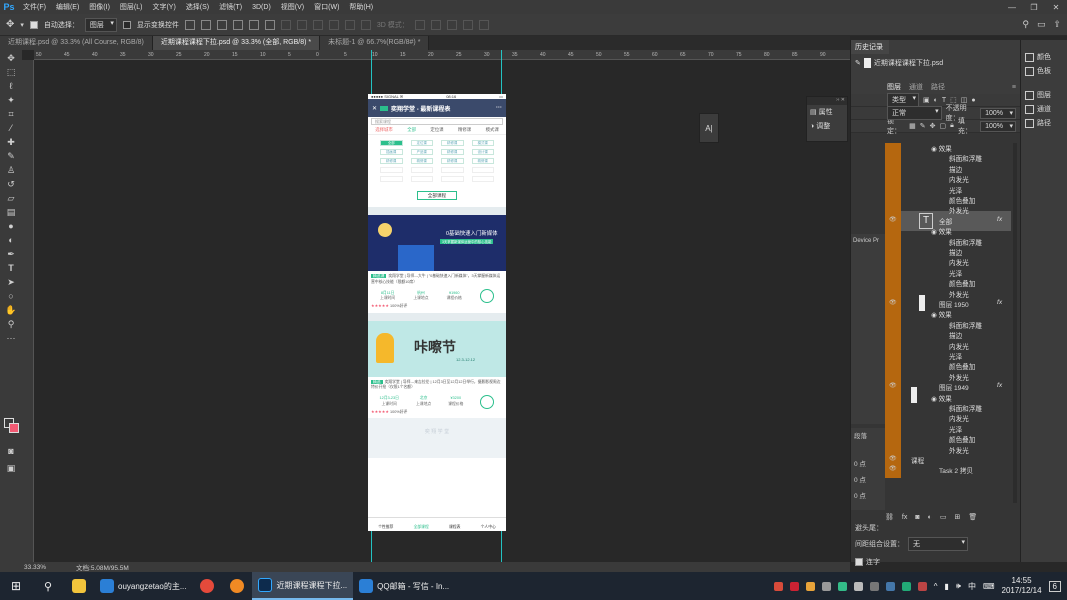 The image size is (1067, 600). Describe the element at coordinates (11, 170) in the screenshot. I see `clone-stamp-tool-icon: ♙` at that location.